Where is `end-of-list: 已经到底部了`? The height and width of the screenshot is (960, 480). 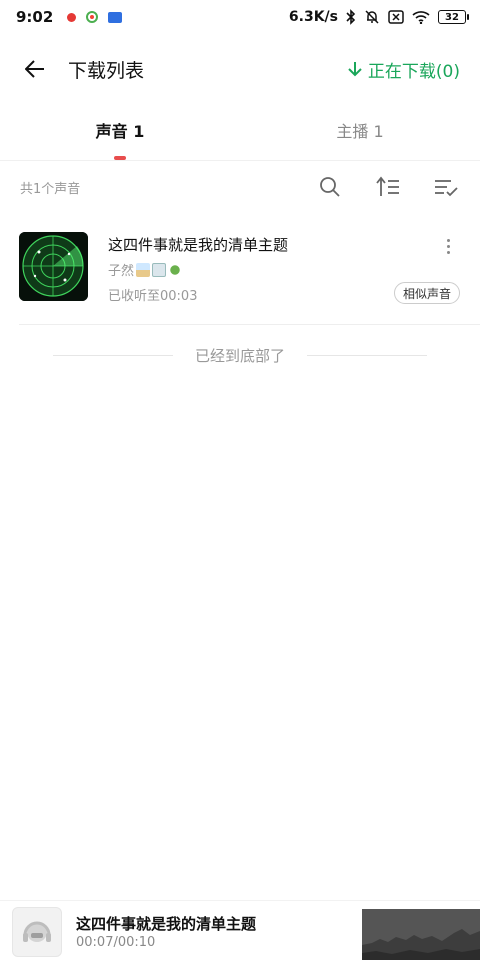 end-of-list: 已经到底部了 is located at coordinates (240, 355).